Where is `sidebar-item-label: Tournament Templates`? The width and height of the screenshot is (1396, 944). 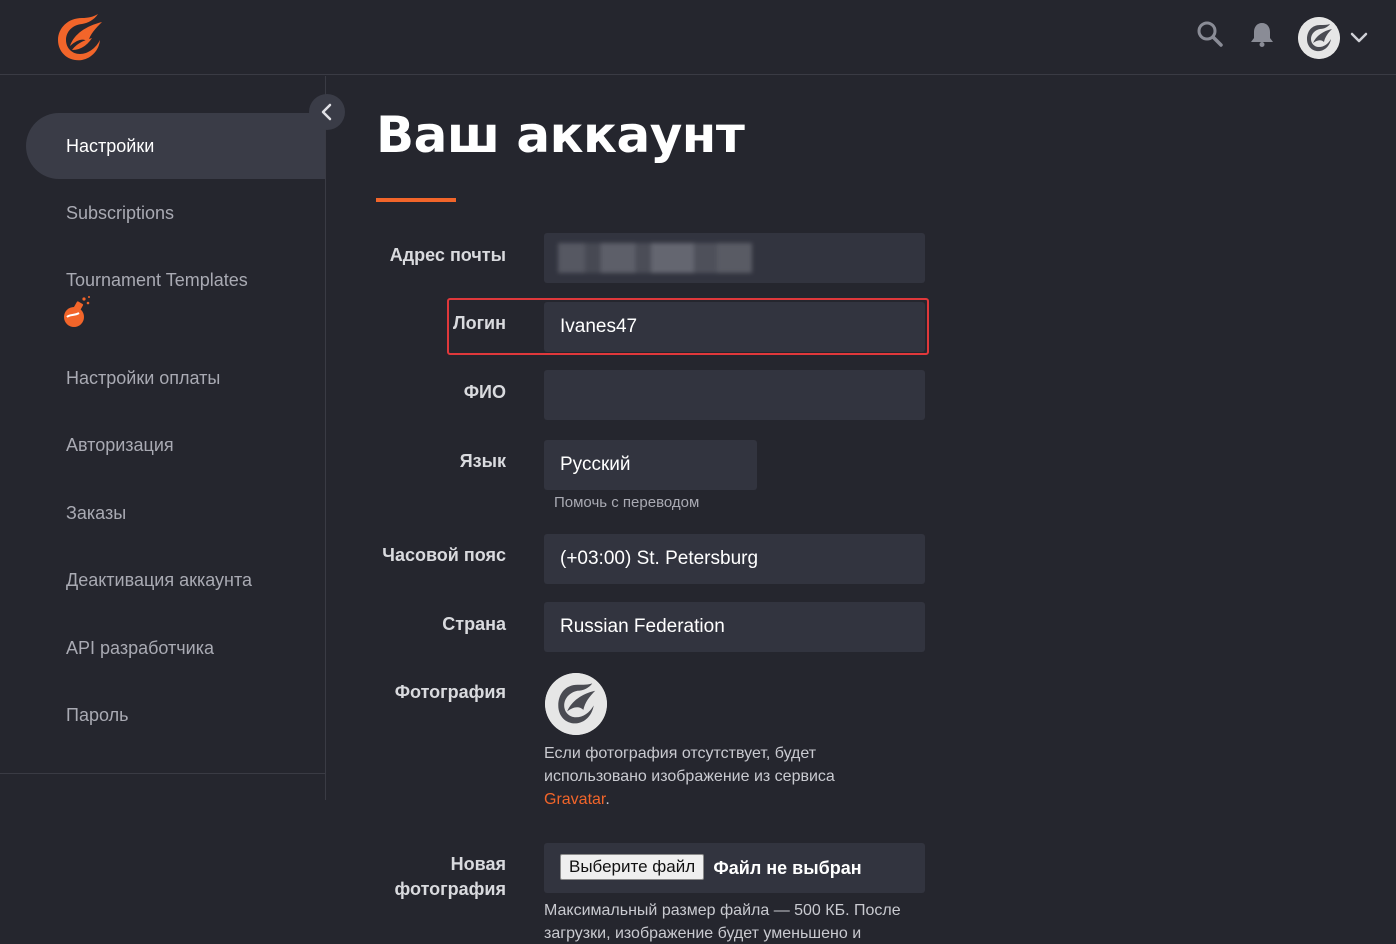
sidebar-item-label: Tournament Templates is located at coordinates (157, 280).